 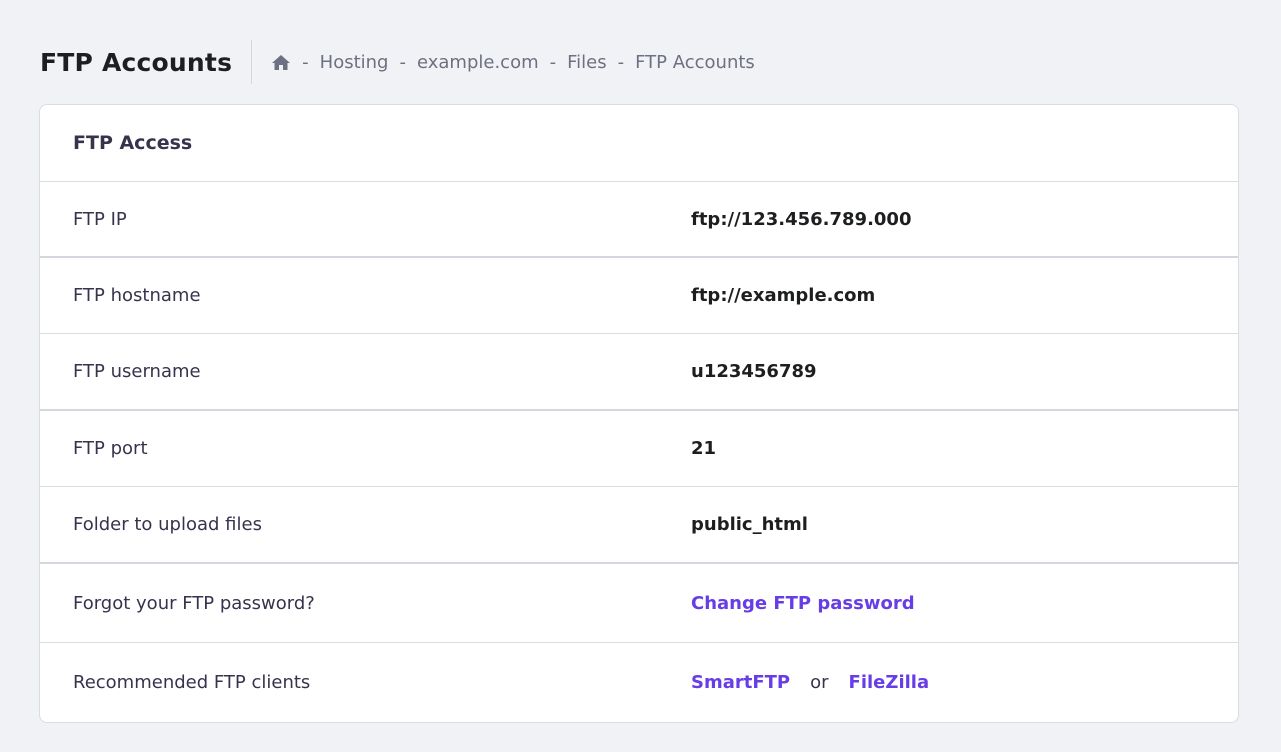 I want to click on ftp-clients-value: SmartFTP or FileZilla, so click(x=810, y=682).